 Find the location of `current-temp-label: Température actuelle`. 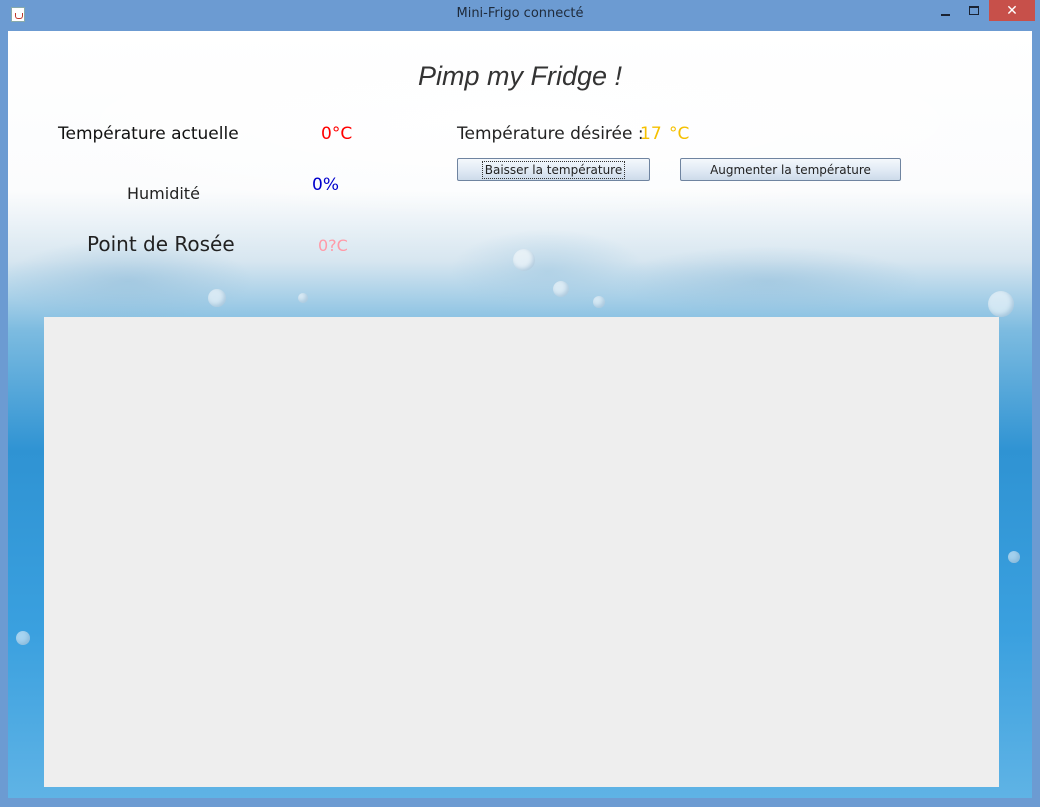

current-temp-label: Température actuelle is located at coordinates (148, 134).